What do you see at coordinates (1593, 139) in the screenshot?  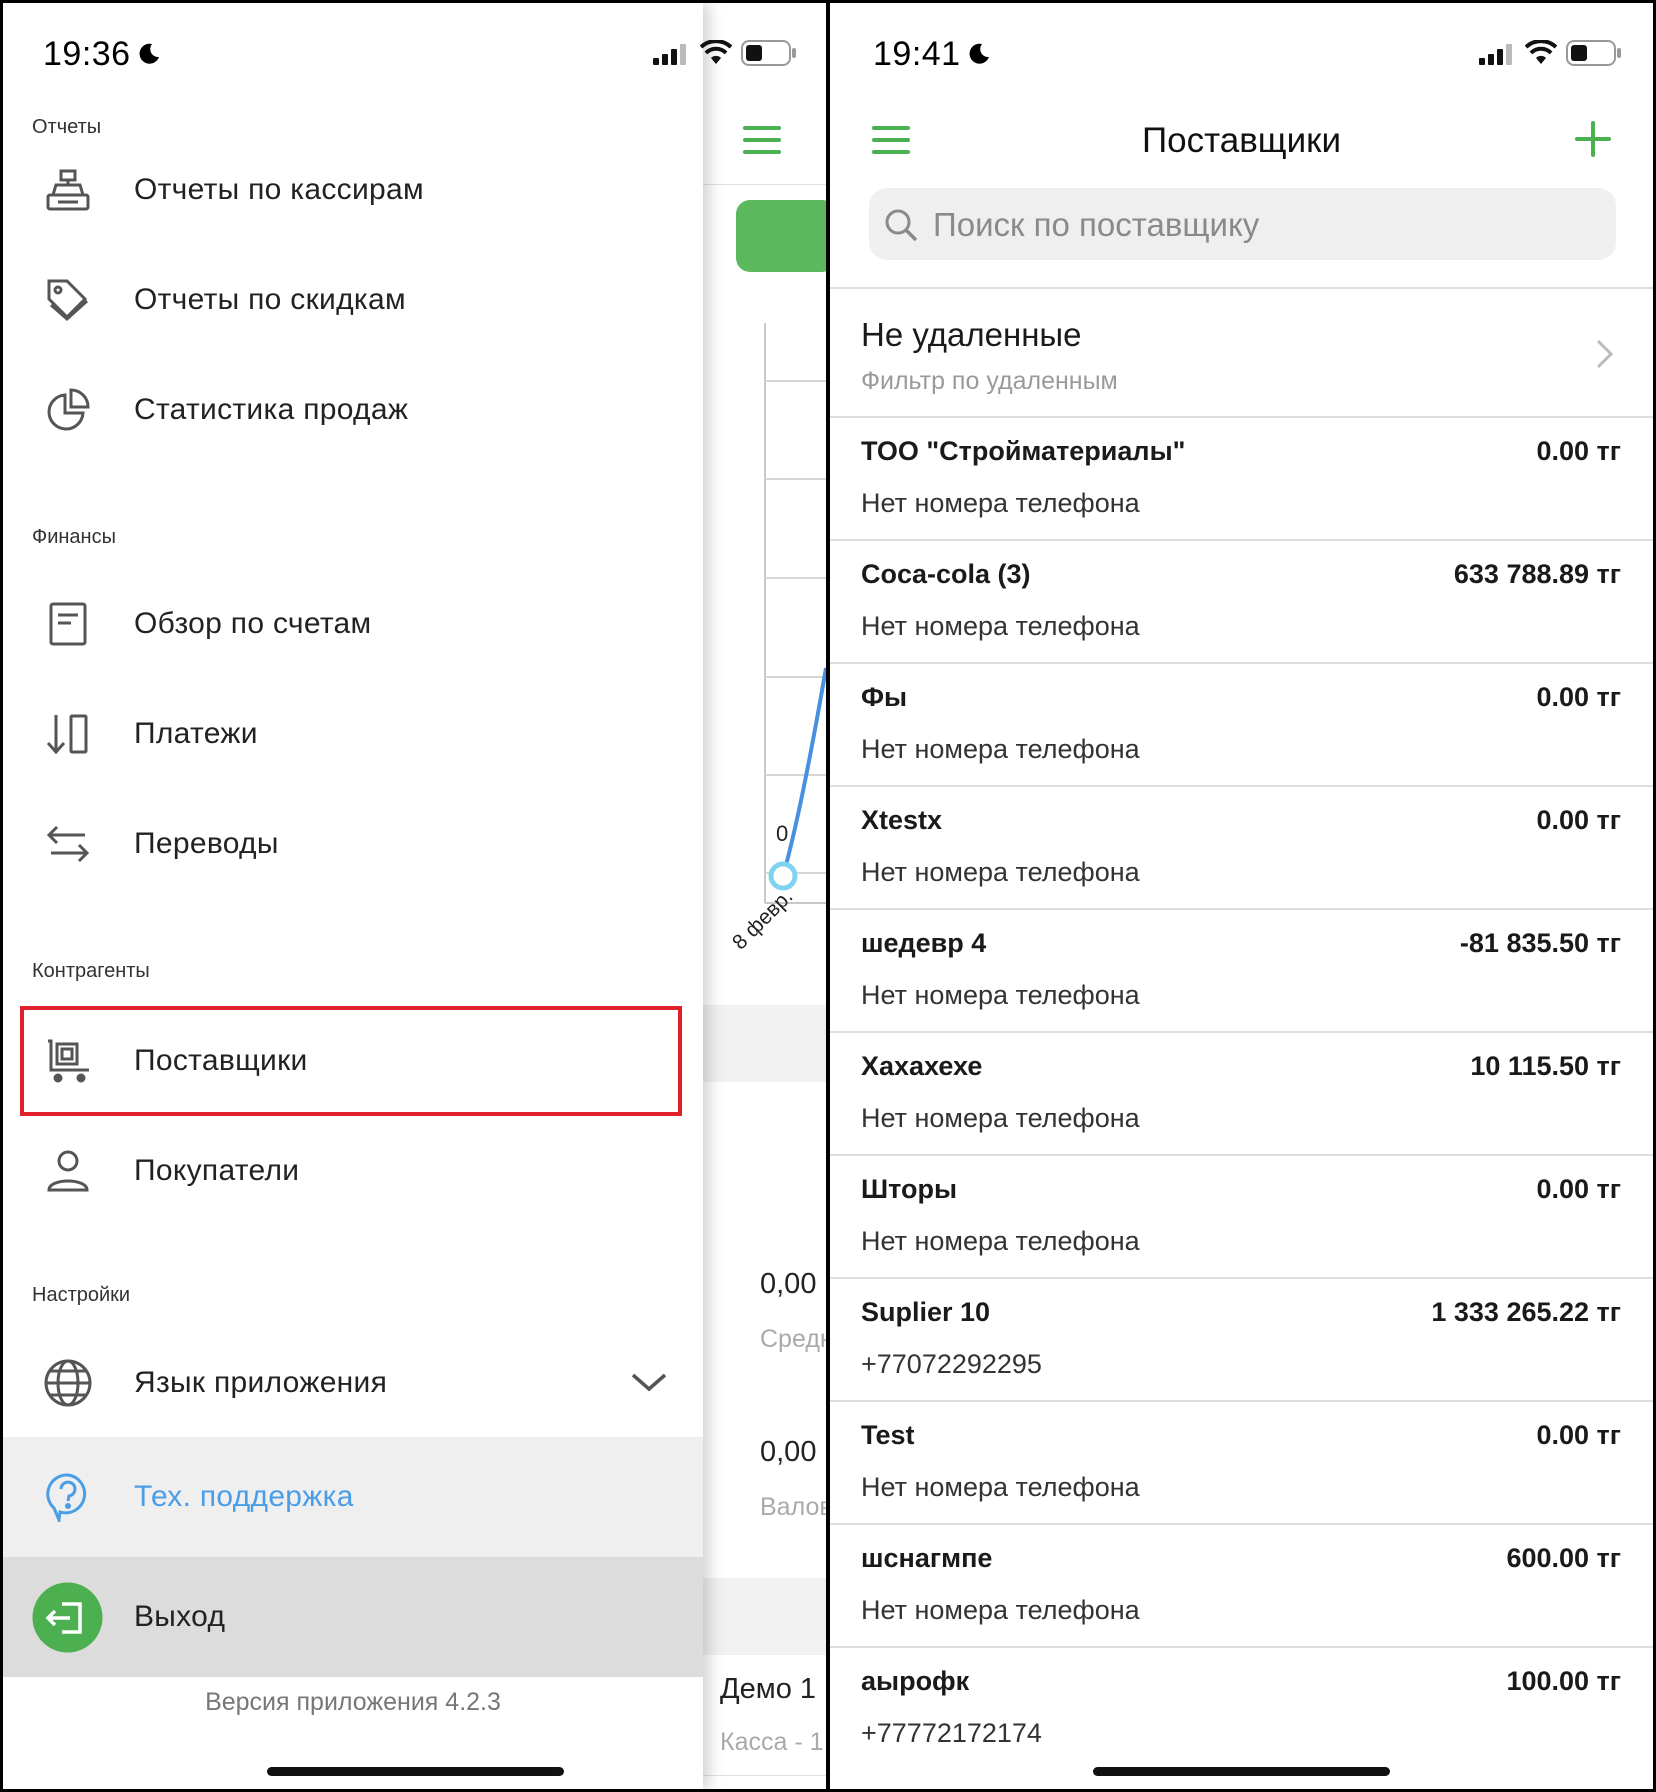 I see `add-supplier-button` at bounding box center [1593, 139].